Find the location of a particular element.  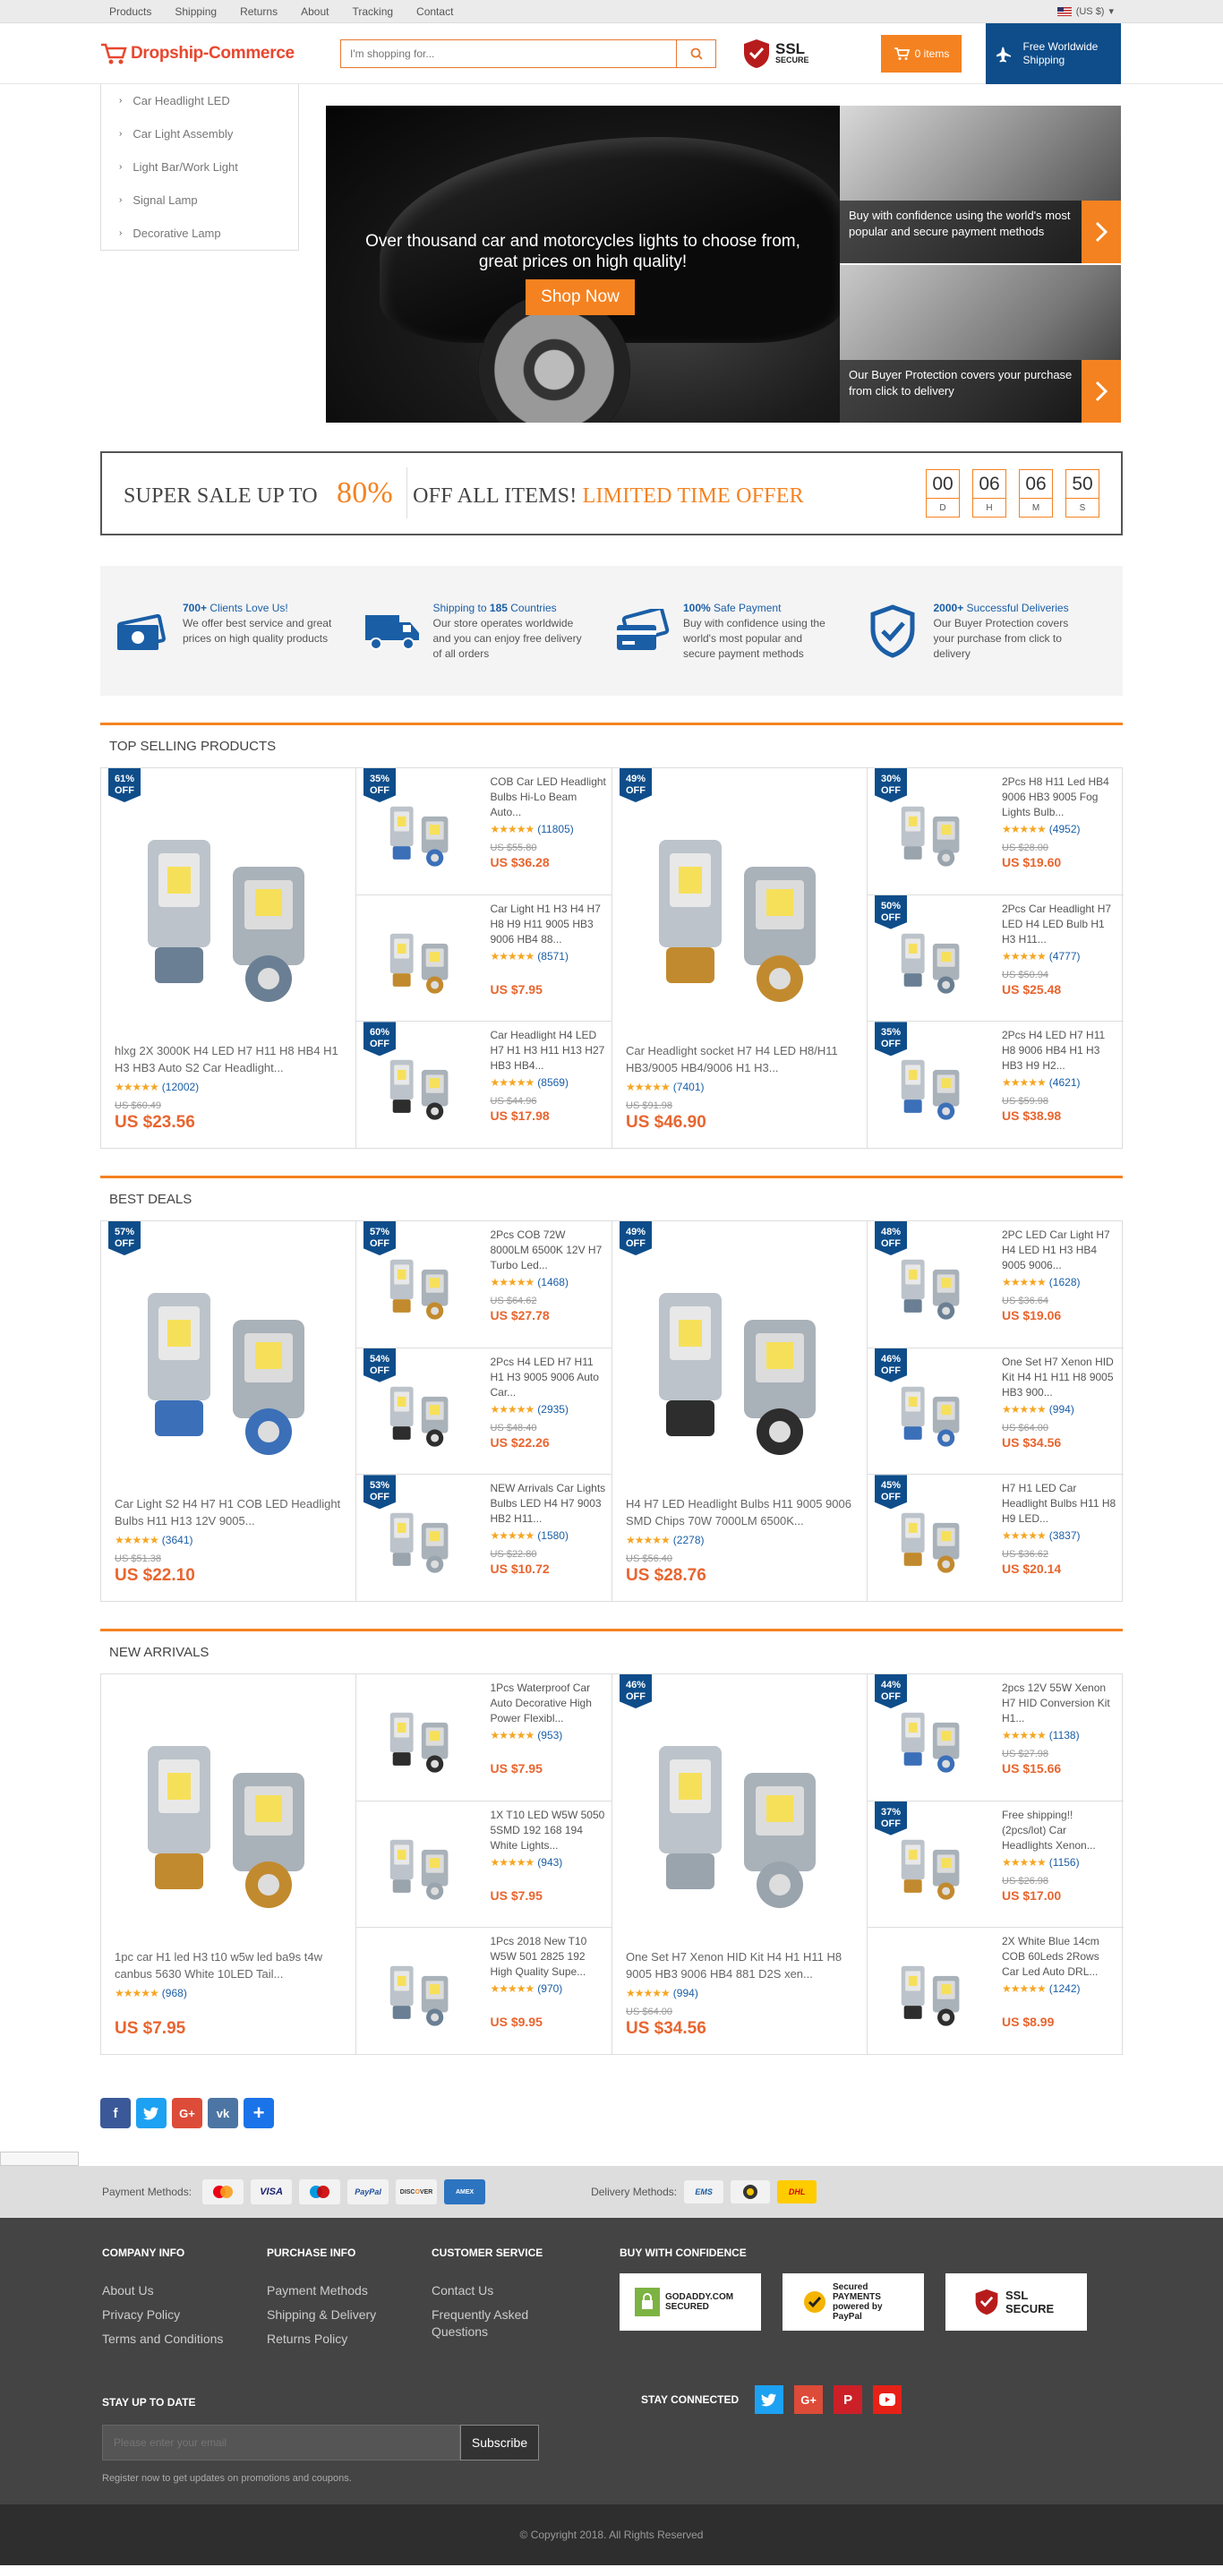

twitter-icon is located at coordinates (769, 2399).